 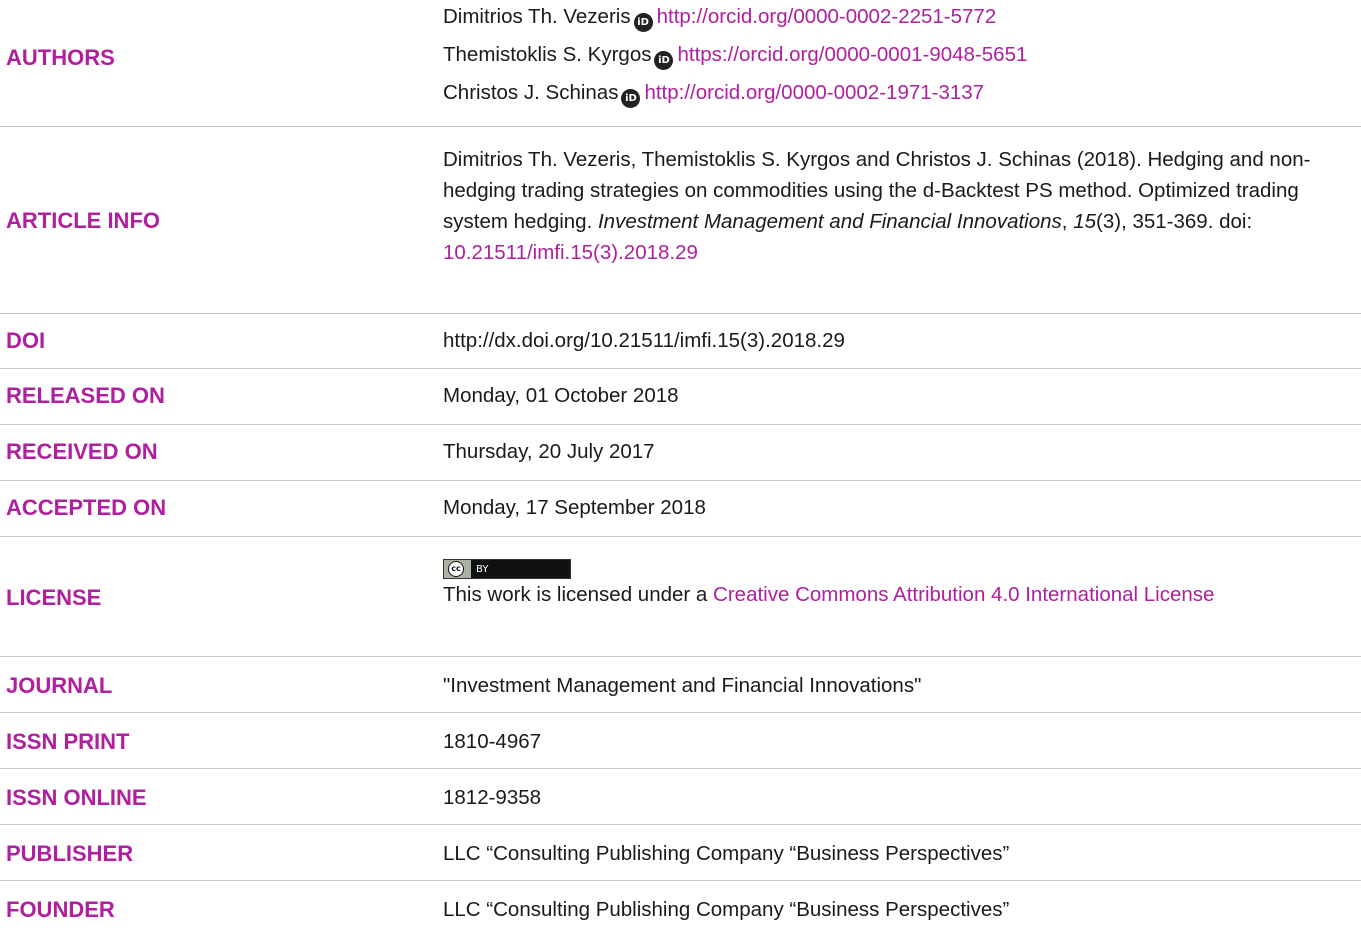 What do you see at coordinates (85, 395) in the screenshot?
I see `released-on-label: RELEASED ON` at bounding box center [85, 395].